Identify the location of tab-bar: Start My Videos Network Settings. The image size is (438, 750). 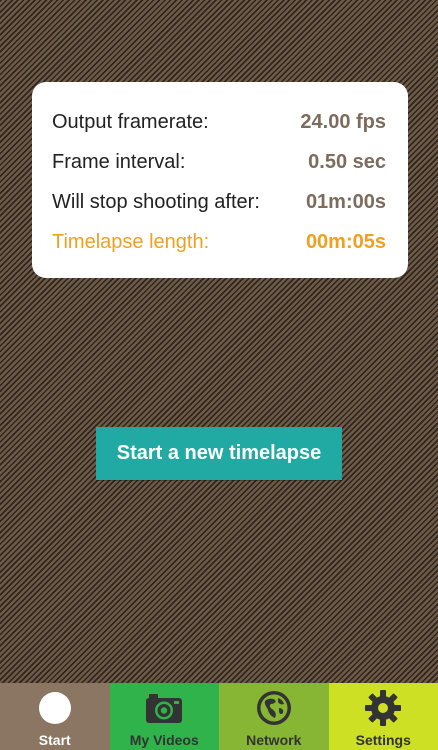
(219, 716).